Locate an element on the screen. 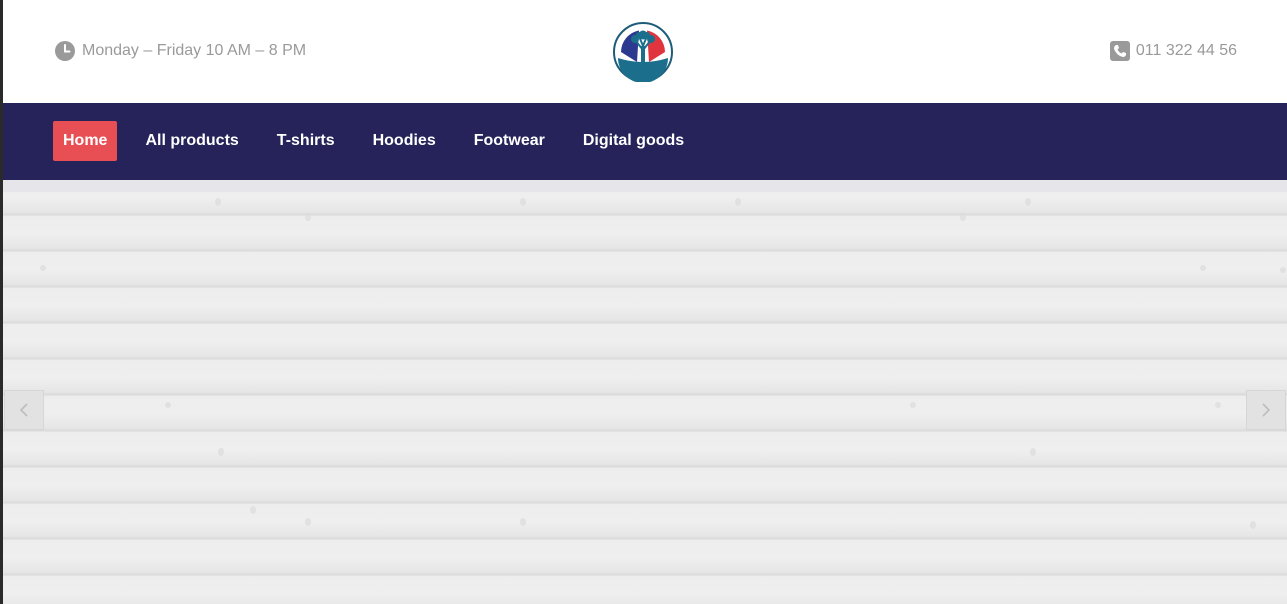  chevron-left-icon is located at coordinates (23, 410).